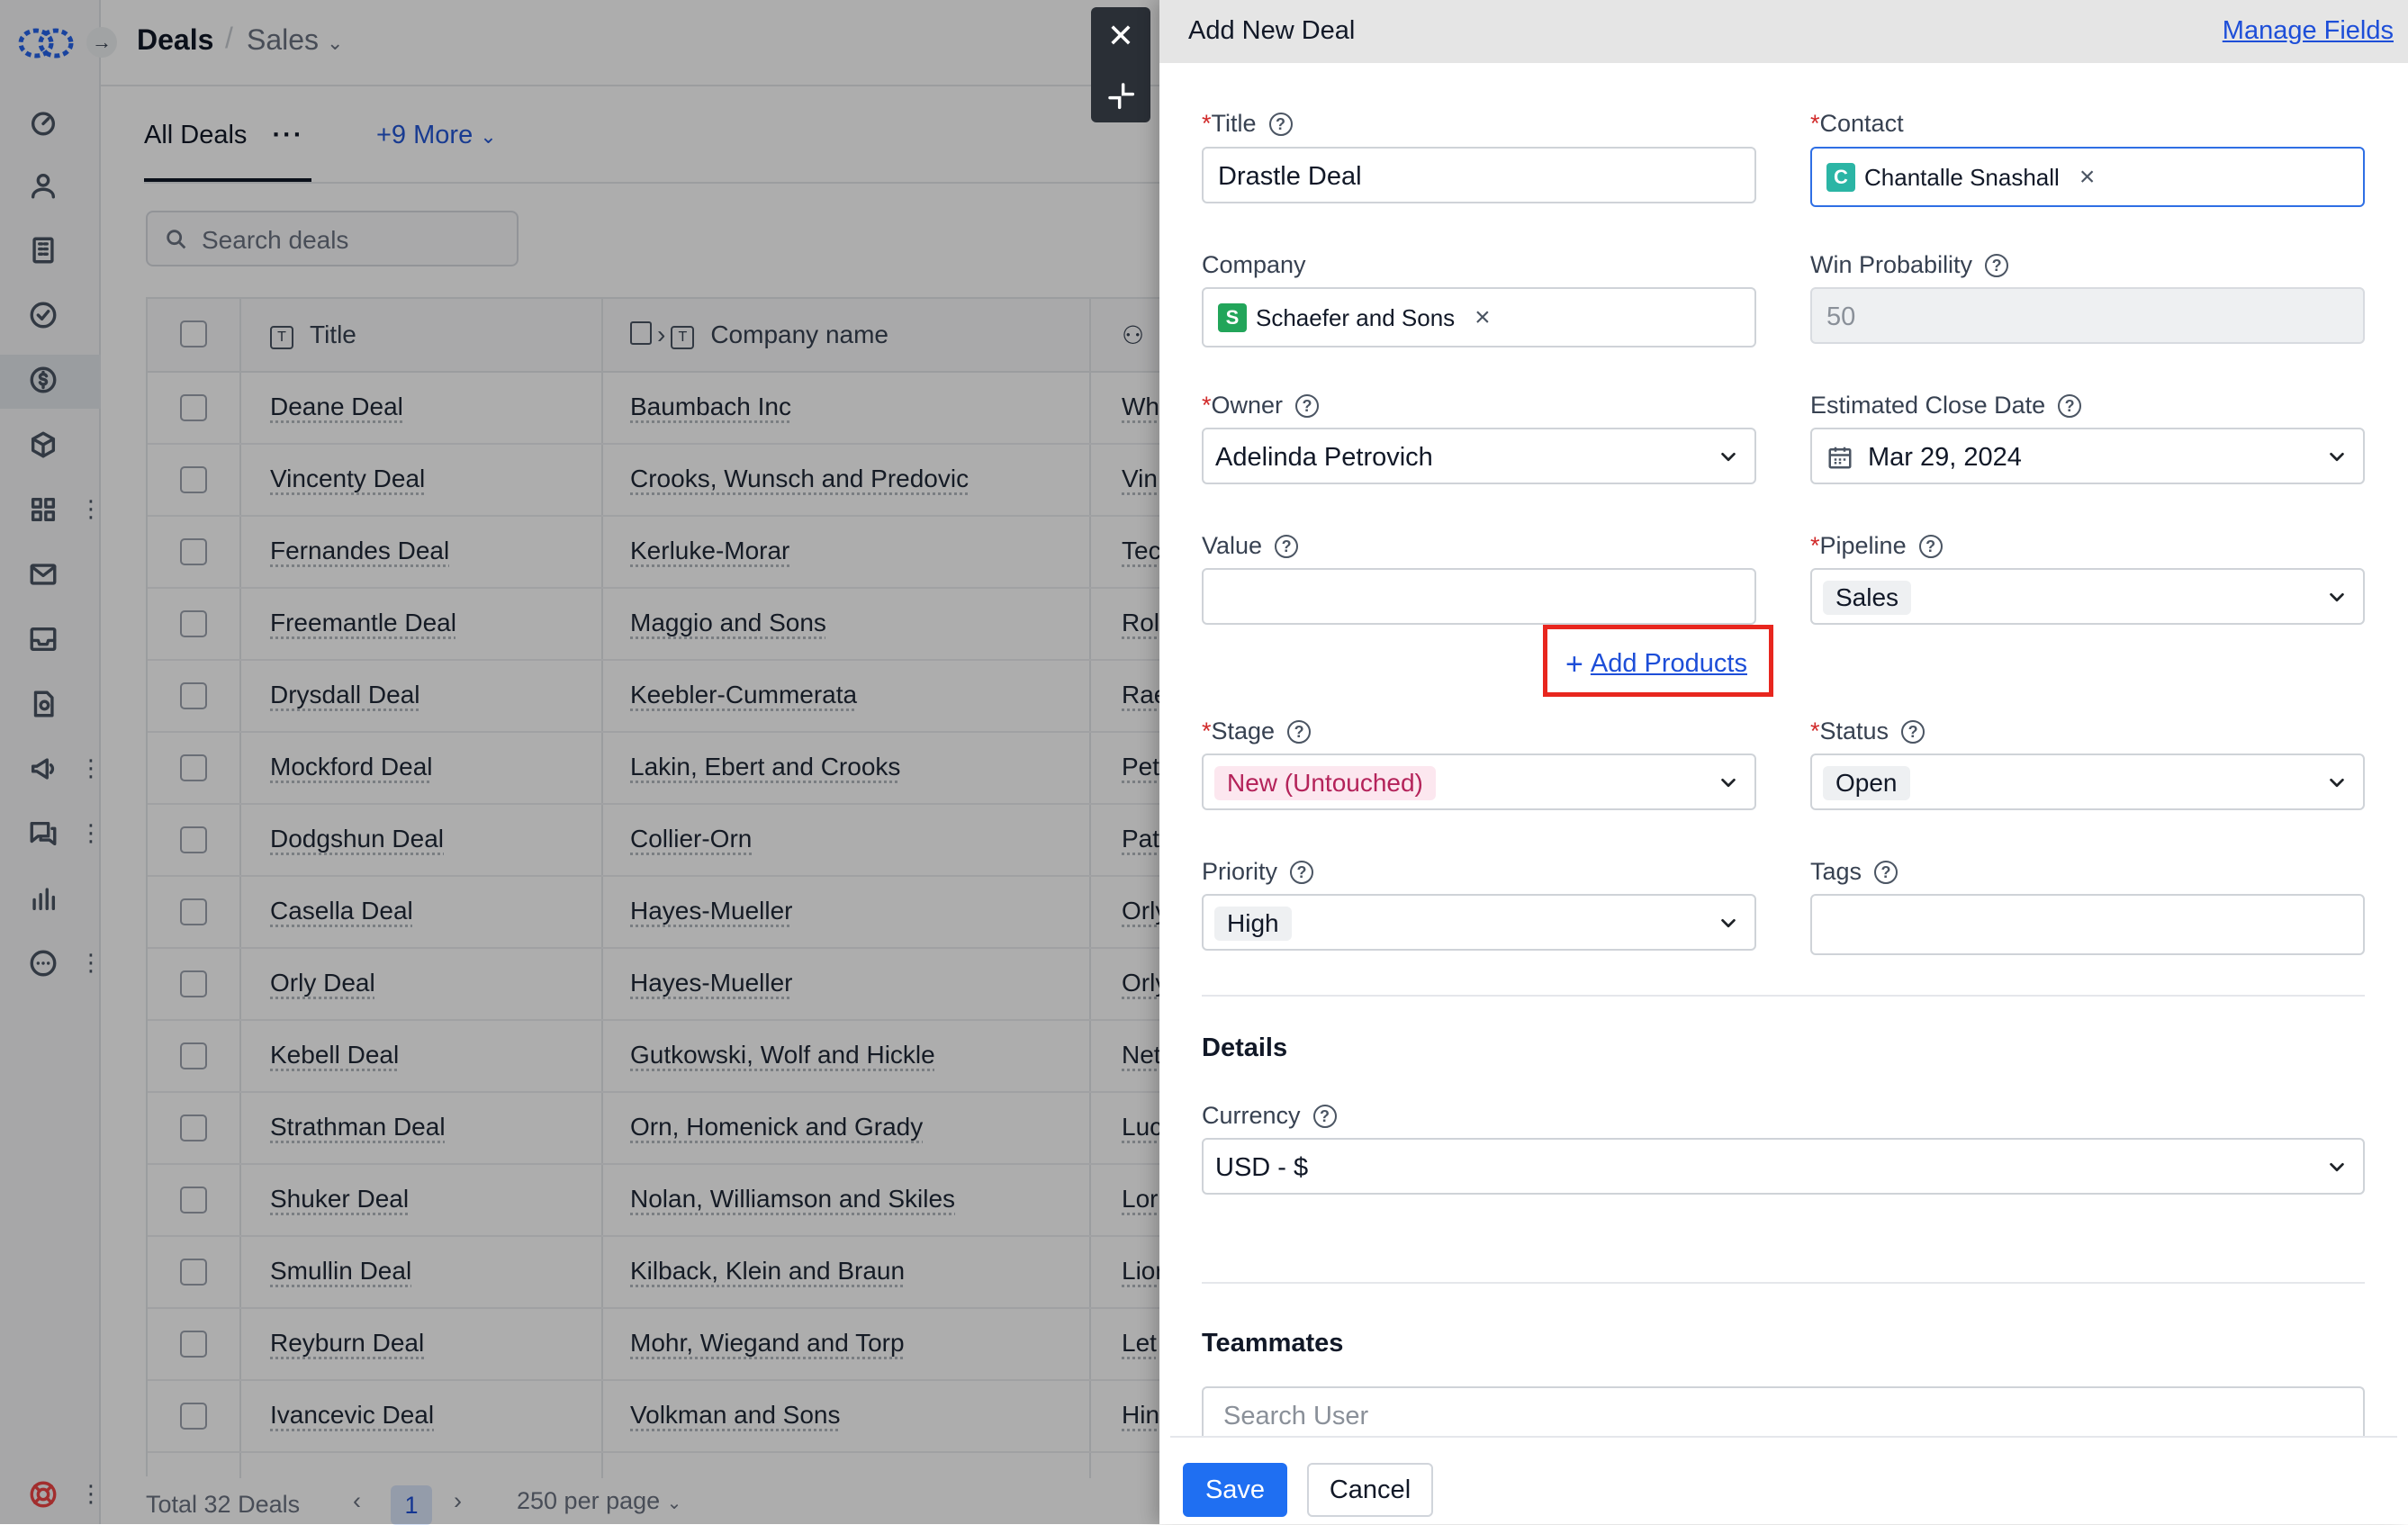  What do you see at coordinates (1233, 317) in the screenshot?
I see `company-avatar: S` at bounding box center [1233, 317].